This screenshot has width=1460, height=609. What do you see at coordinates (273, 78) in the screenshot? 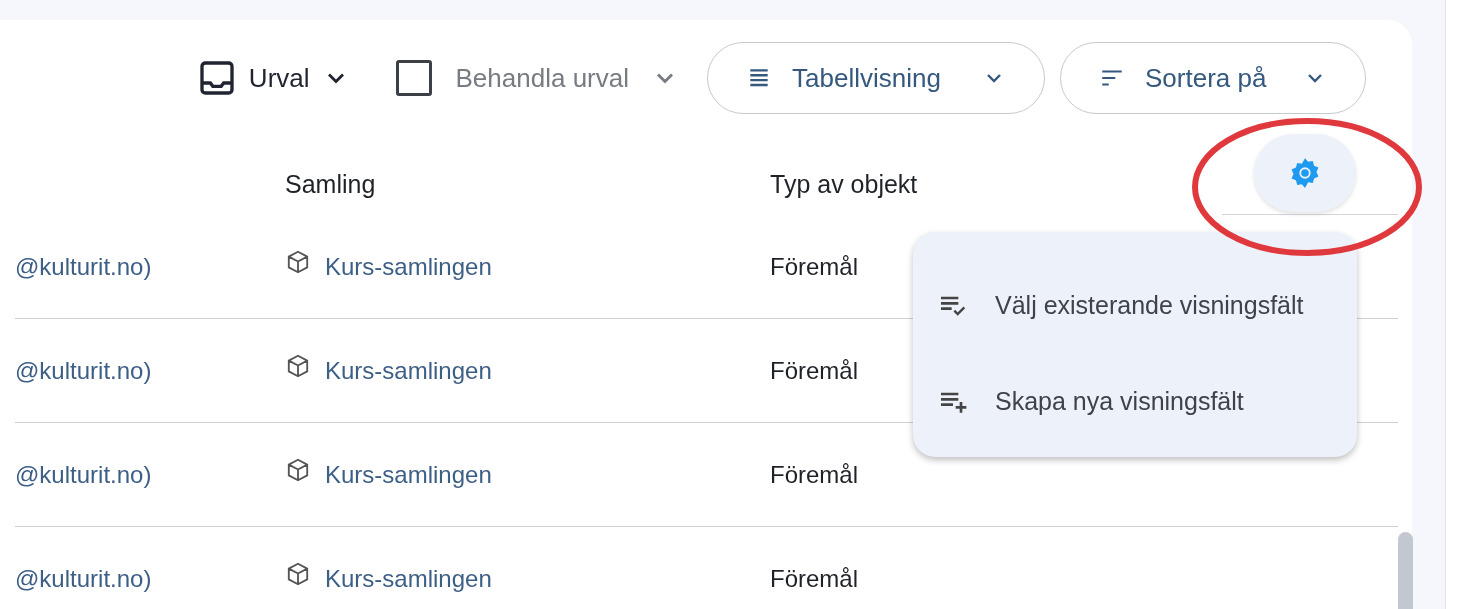
I see `selection-dropdown: Urval` at bounding box center [273, 78].